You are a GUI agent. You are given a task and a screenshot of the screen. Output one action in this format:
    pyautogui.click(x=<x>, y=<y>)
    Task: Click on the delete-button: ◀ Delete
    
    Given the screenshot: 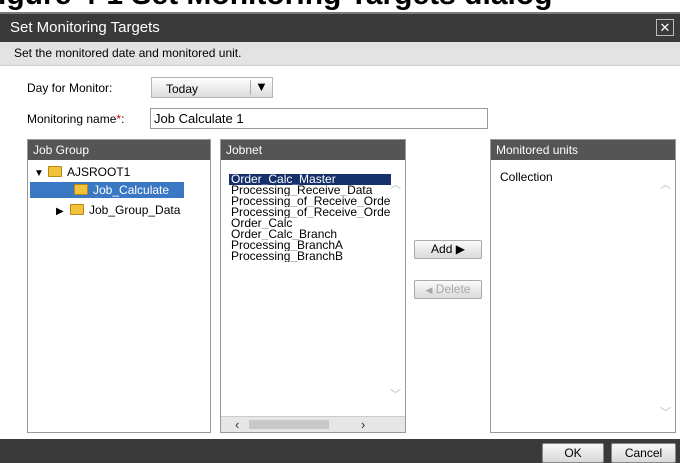 What is the action you would take?
    pyautogui.click(x=448, y=289)
    